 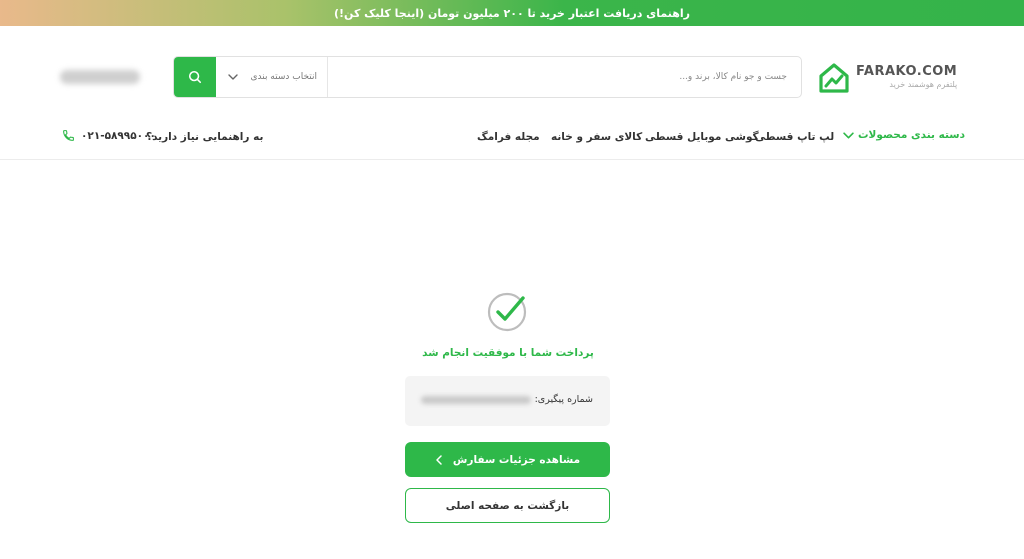 I want to click on nav-item-installment-phone: گوشی موبایل قسطی, so click(x=702, y=137).